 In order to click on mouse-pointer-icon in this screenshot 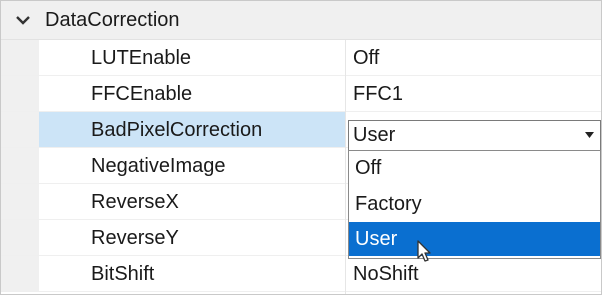, I will do `click(424, 251)`.